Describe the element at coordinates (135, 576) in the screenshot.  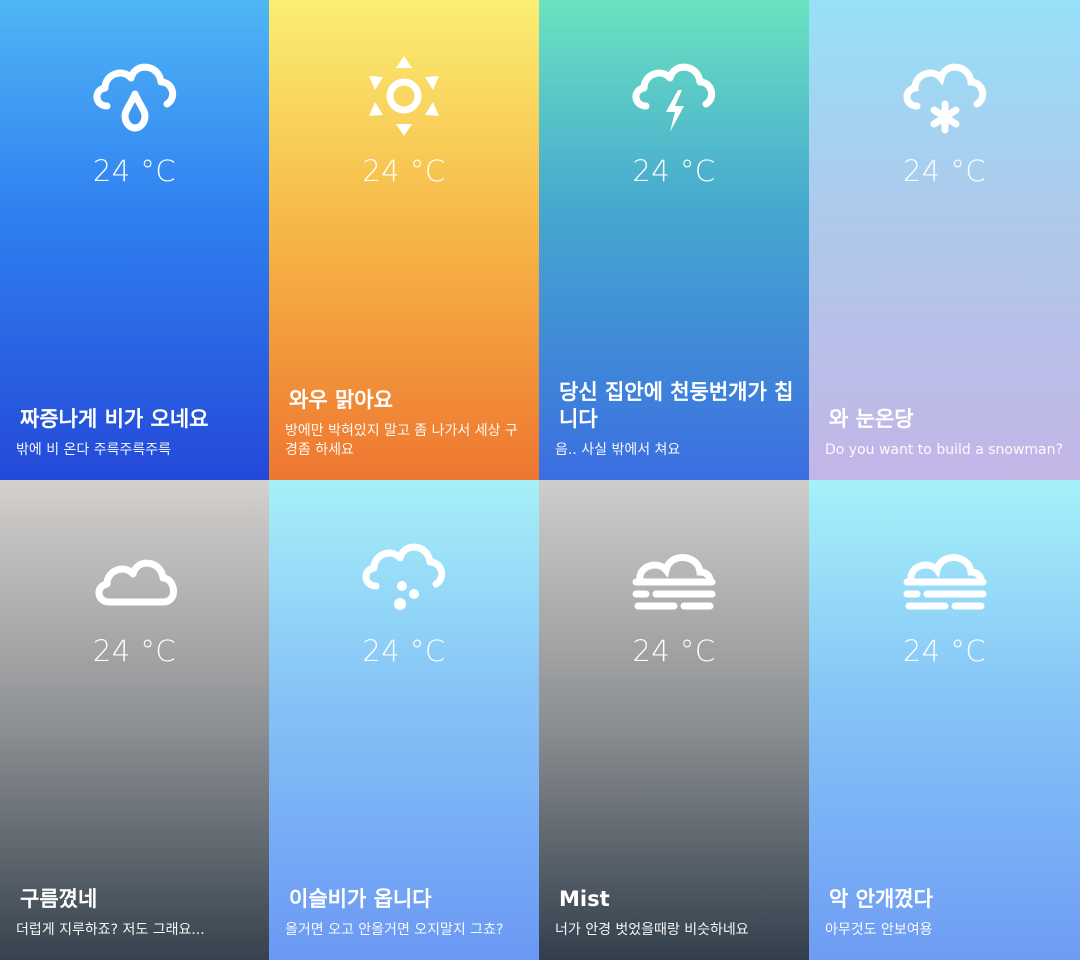
I see `cloud-icon` at that location.